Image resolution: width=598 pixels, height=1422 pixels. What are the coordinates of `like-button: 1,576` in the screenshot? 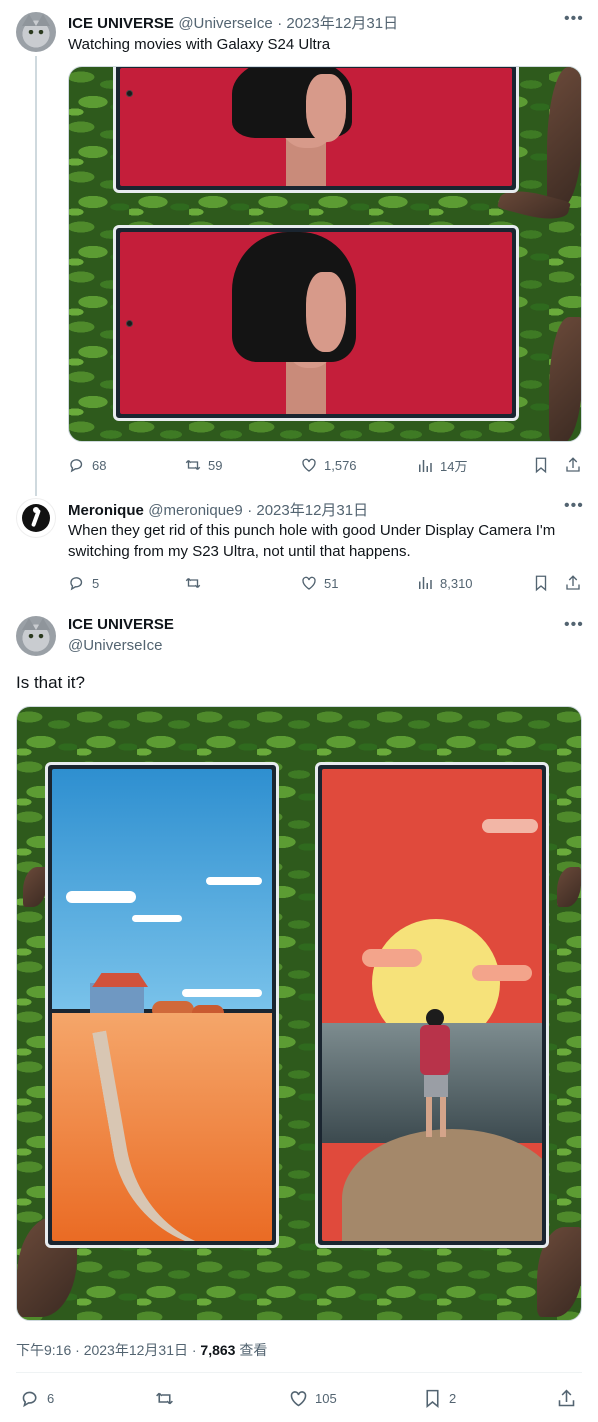 It's located at (328, 465).